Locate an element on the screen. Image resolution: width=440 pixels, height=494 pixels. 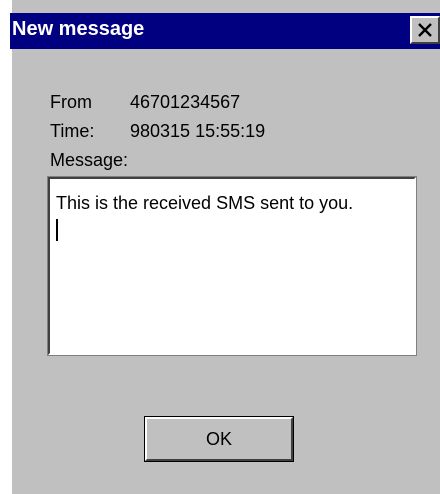
ok-button-label: OK is located at coordinates (218, 438).